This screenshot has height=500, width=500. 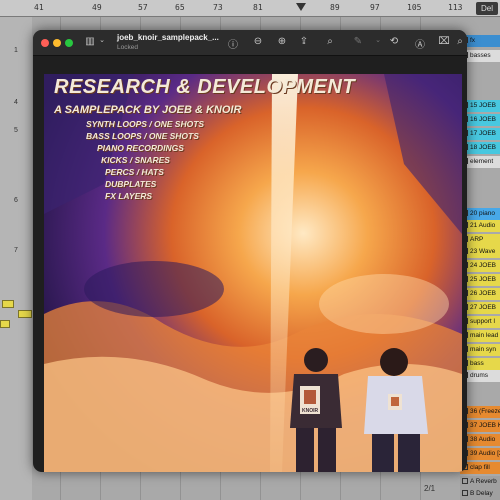 I want to click on track-label: ARP, so click(x=477, y=239).